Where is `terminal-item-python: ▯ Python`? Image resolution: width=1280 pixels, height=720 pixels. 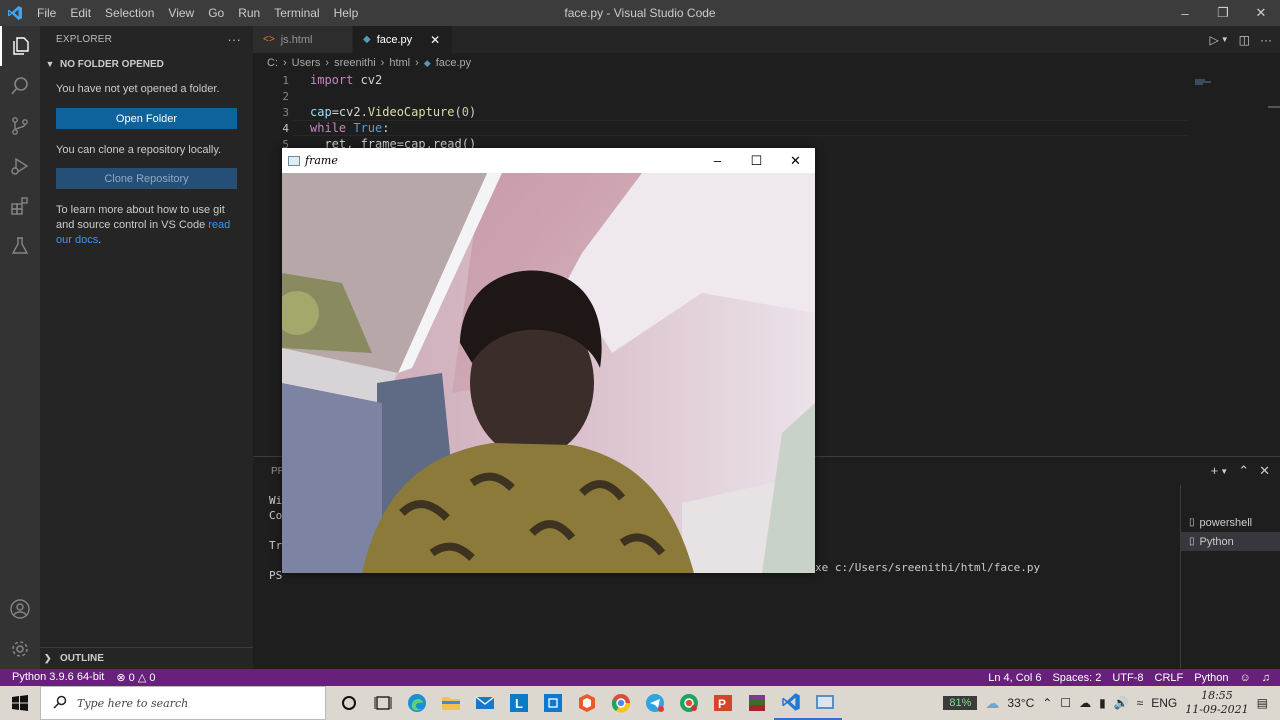
terminal-item-python: ▯ Python is located at coordinates (1230, 541).